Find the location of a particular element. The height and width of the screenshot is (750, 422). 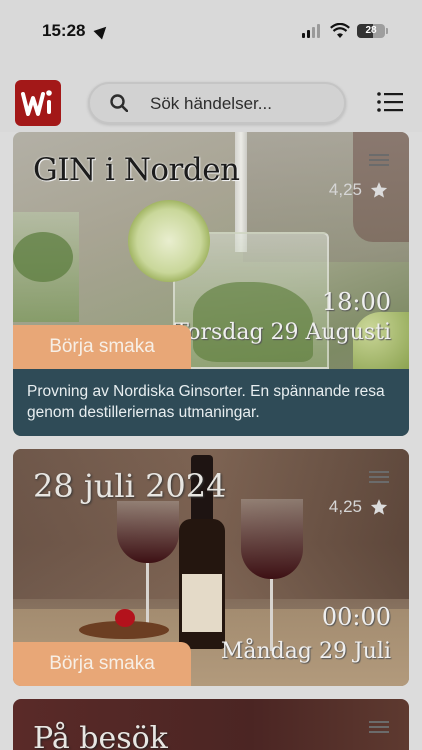

event-date: Måndag 29 Juli is located at coordinates (305, 651).